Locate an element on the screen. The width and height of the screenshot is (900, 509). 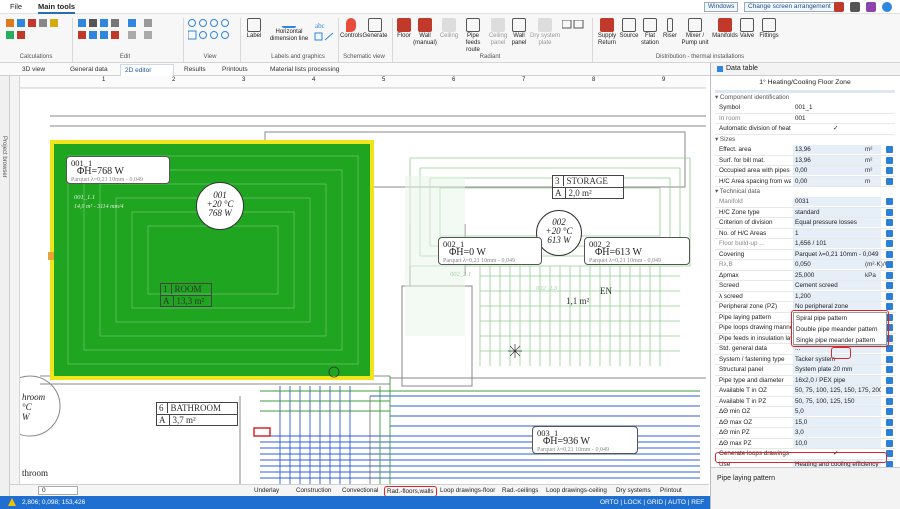
property-row: Effect. area 13,96 m² is located at coordinates (805, 150).